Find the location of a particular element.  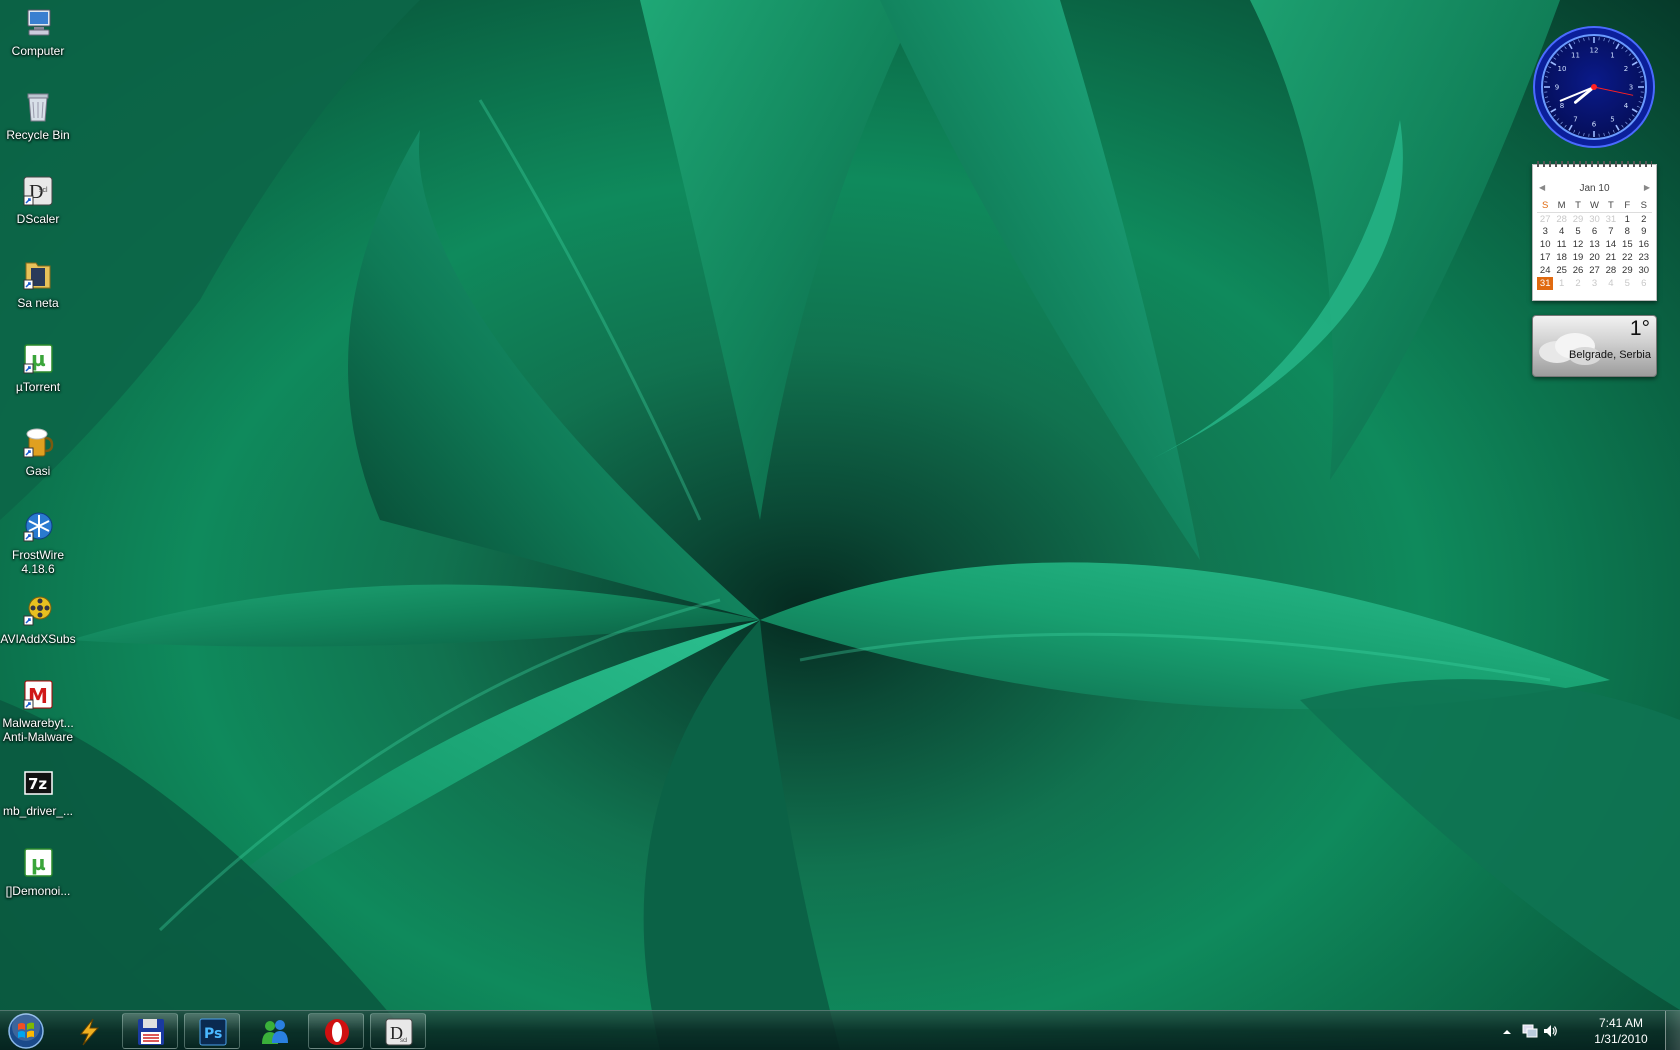

calendar-week-row: 27 28 29 30 31 1 2 is located at coordinates (1594, 218).